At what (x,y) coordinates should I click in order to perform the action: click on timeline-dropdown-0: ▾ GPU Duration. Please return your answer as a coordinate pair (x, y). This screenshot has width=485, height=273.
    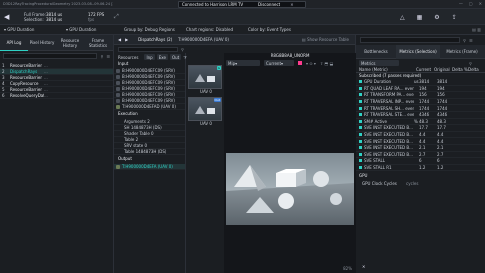
    Looking at the image, I should click on (35, 29).